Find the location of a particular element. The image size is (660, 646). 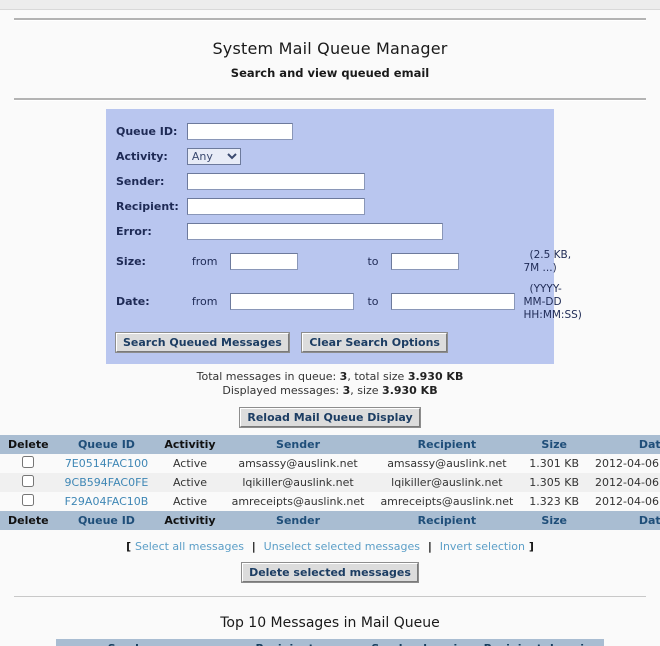

bracket-open: [ is located at coordinates (129, 546).